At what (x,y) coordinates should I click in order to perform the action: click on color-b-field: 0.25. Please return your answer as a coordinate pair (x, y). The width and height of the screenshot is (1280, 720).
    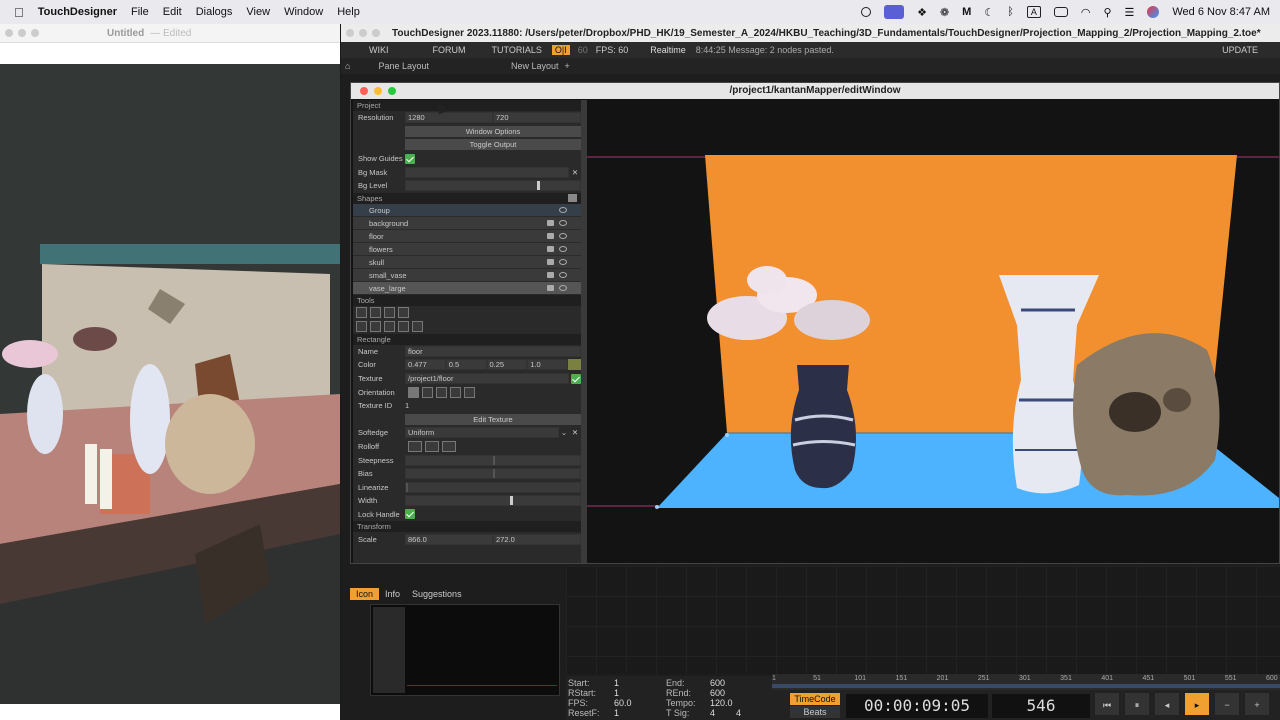
    Looking at the image, I should click on (507, 365).